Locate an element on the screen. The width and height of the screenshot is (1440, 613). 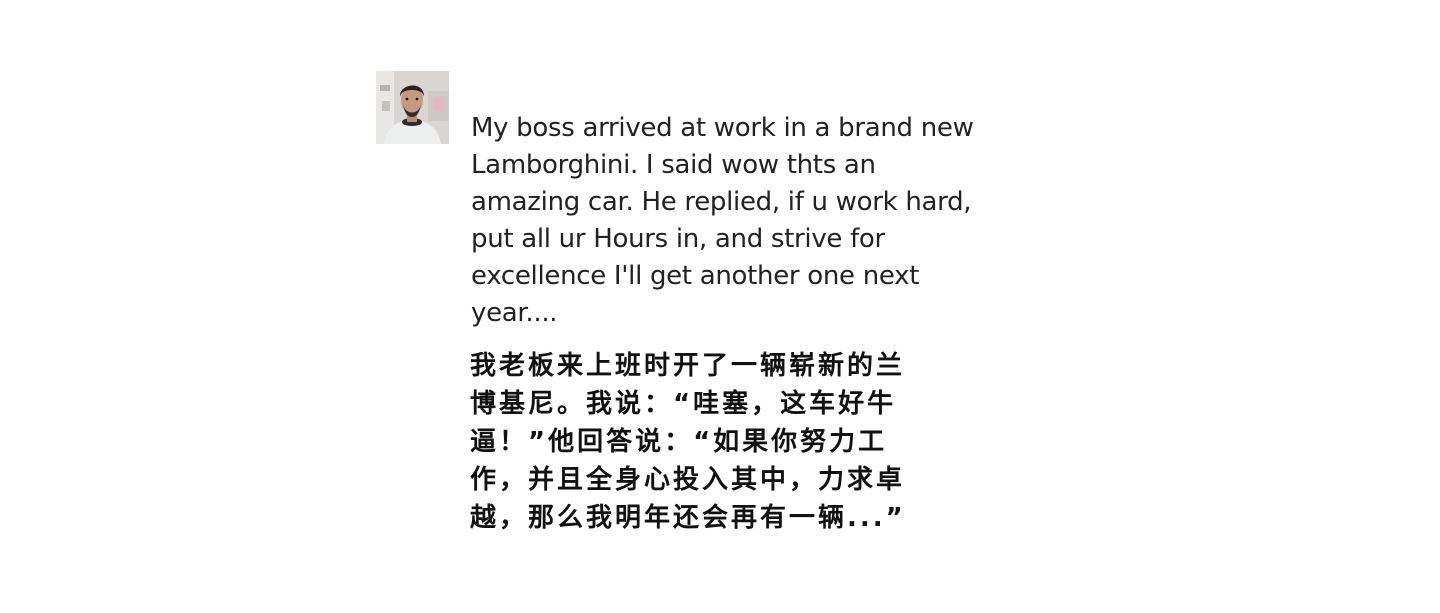
user-avatar-icon is located at coordinates (412, 107).